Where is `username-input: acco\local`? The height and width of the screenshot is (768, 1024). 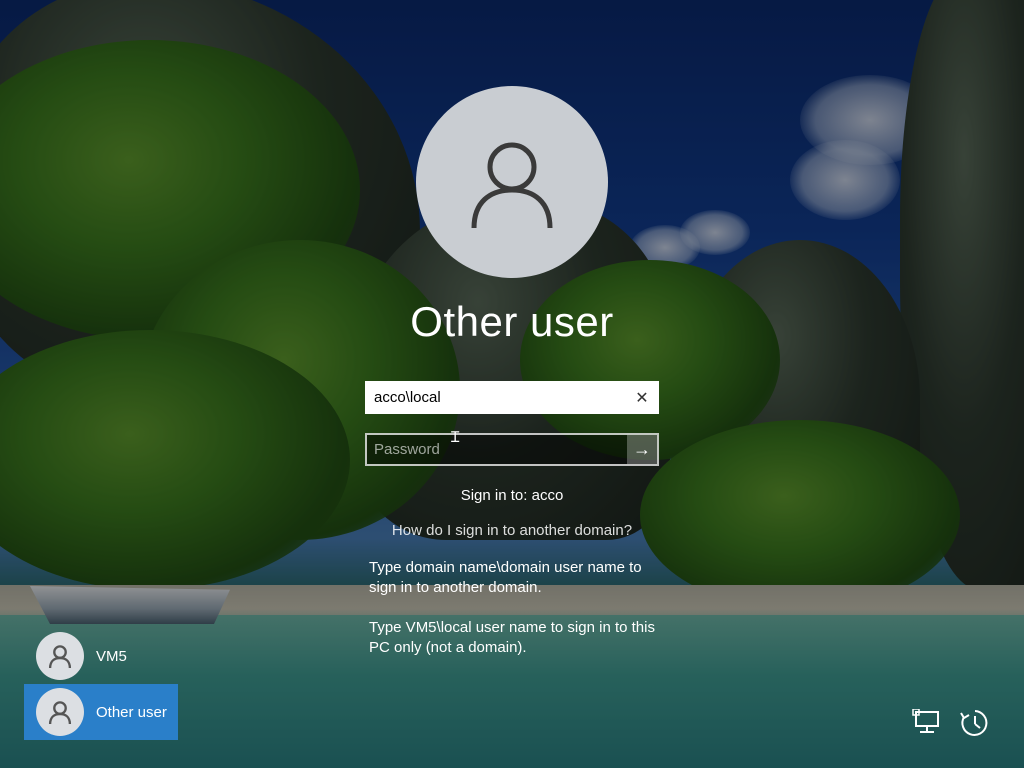 username-input: acco\local is located at coordinates (497, 397).